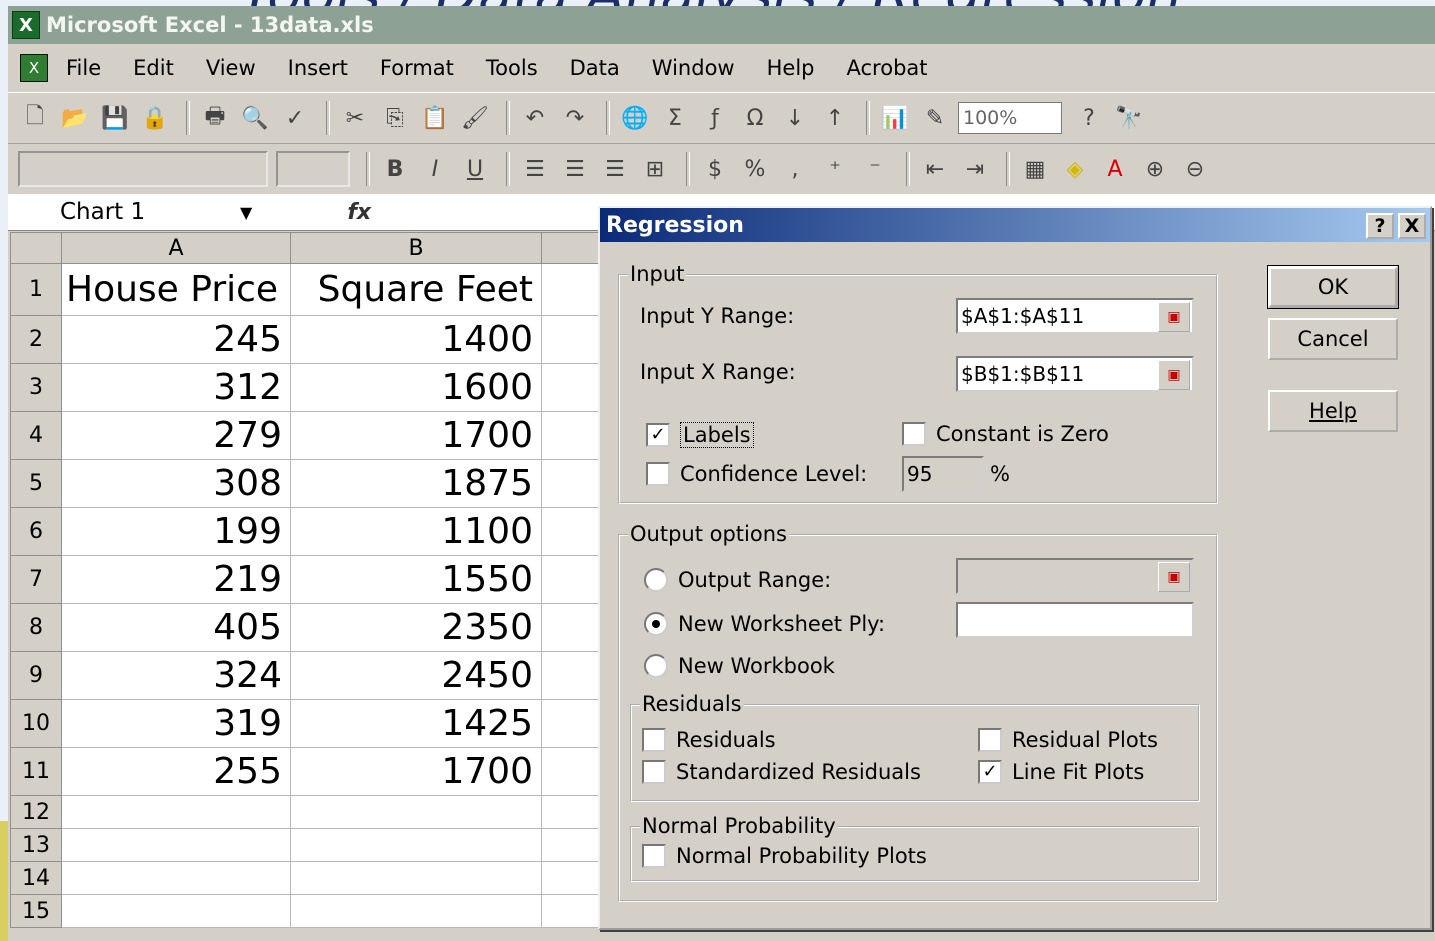  What do you see at coordinates (115, 118) in the screenshot?
I see `save-icon: 💾` at bounding box center [115, 118].